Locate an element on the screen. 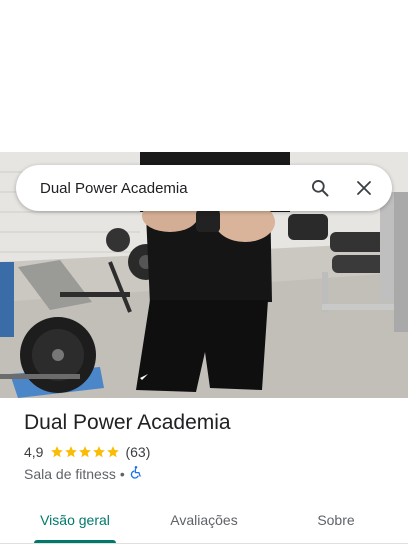 The width and height of the screenshot is (408, 544). search-query: Dual Power Academia is located at coordinates (174, 188).